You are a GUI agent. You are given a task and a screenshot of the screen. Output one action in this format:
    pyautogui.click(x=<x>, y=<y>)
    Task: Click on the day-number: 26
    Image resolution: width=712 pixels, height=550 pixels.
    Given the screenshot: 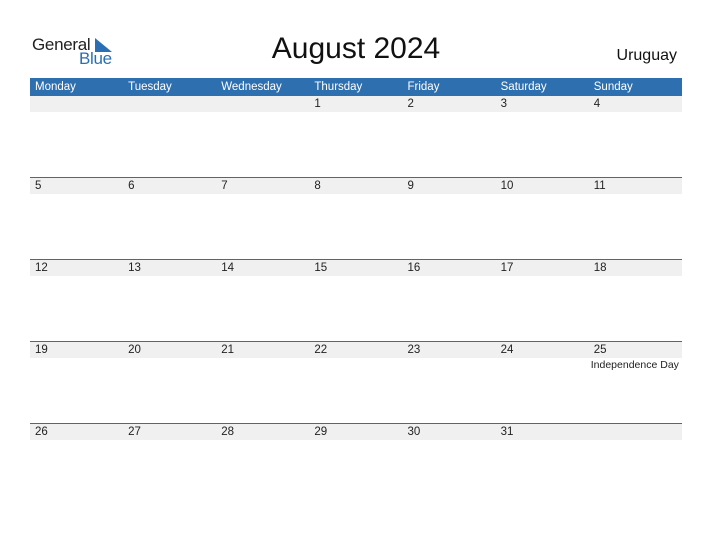 What is the action you would take?
    pyautogui.click(x=41, y=432)
    